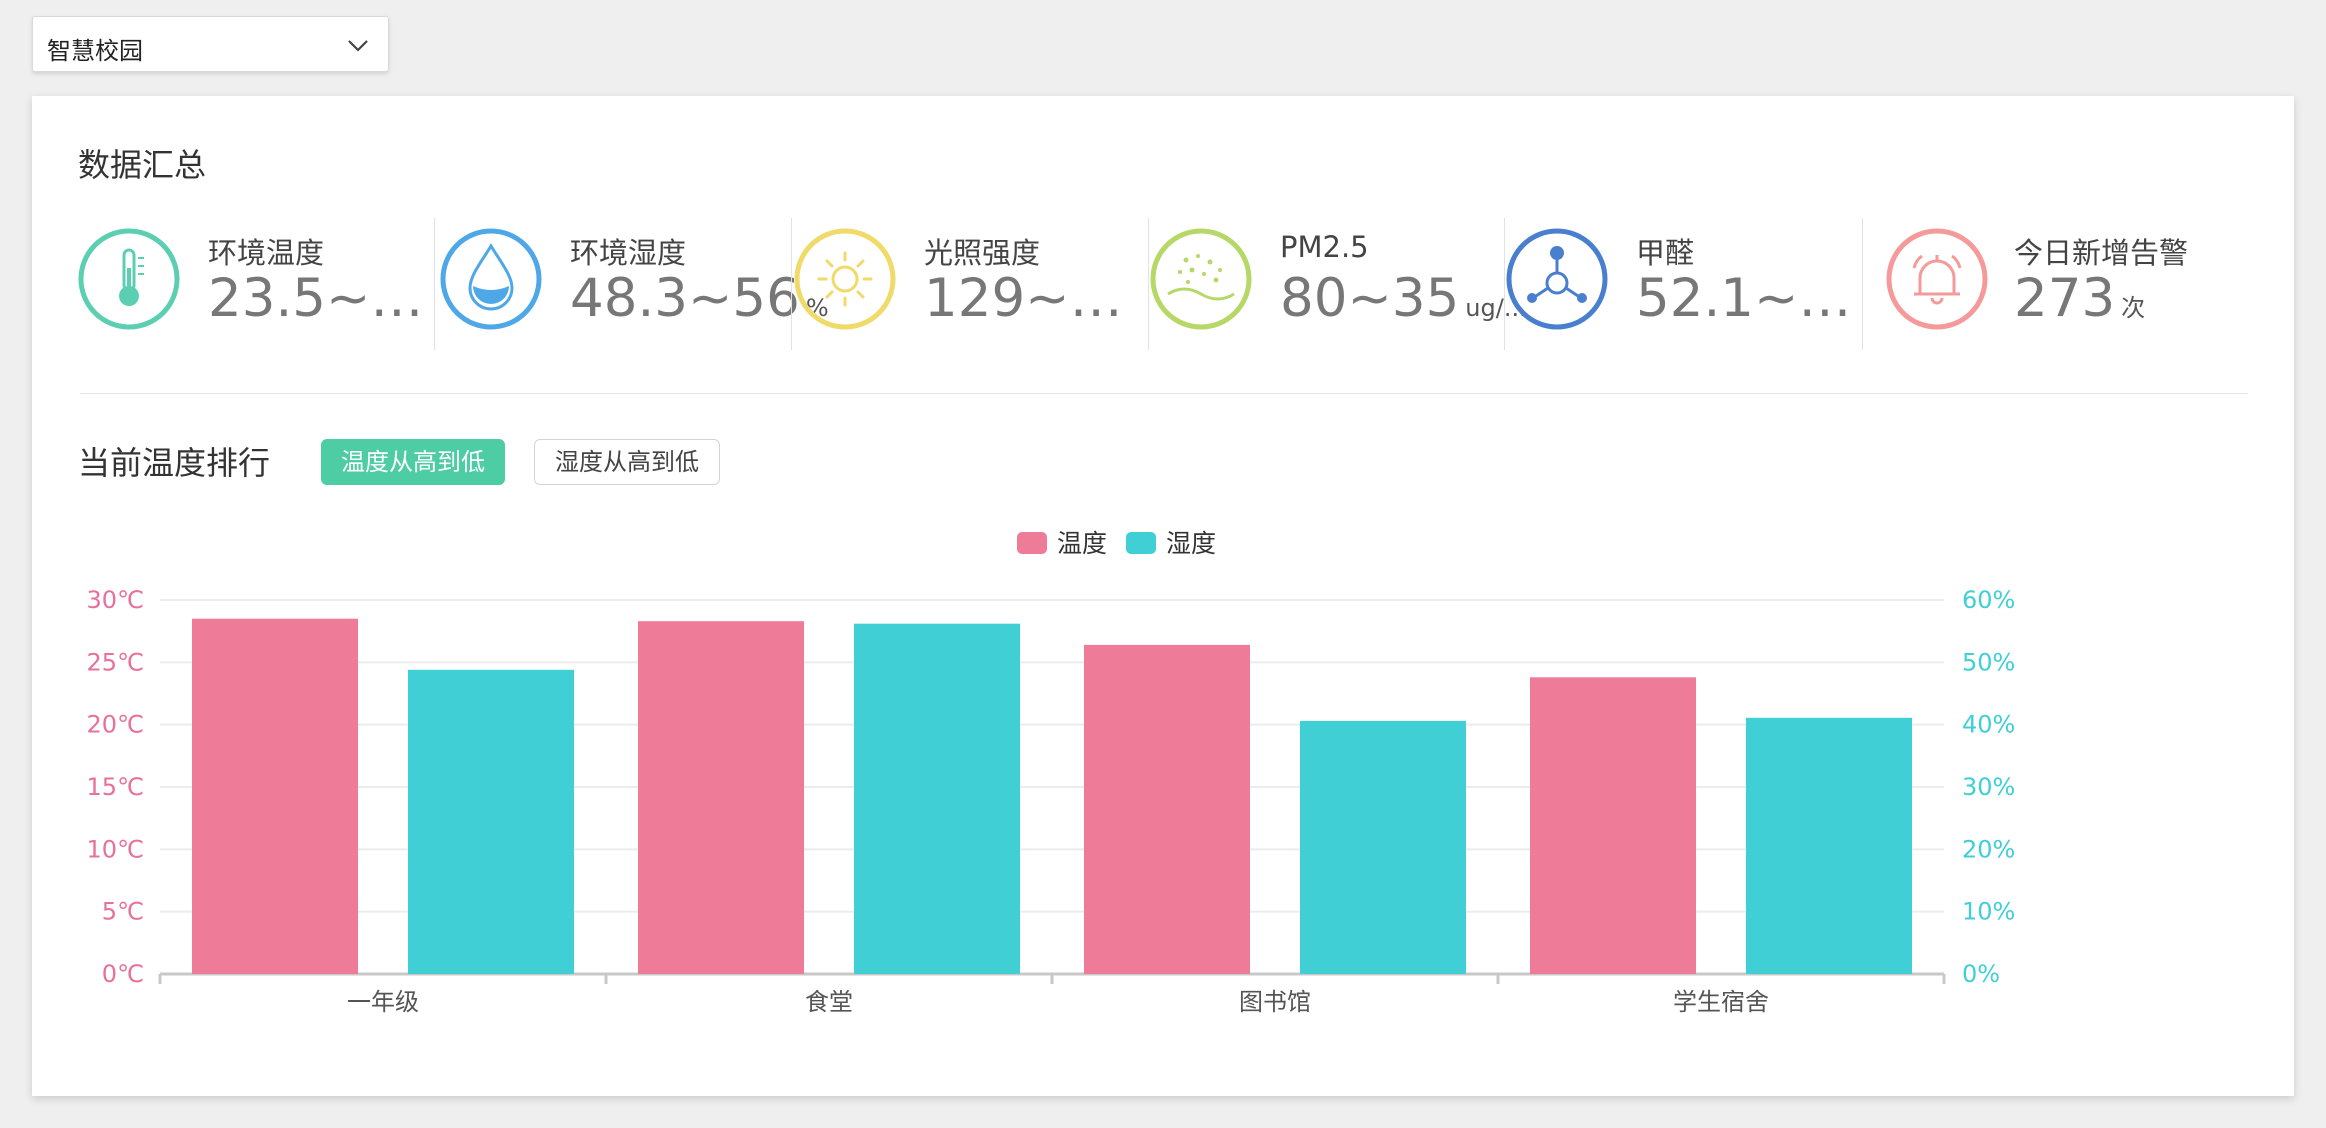 Image resolution: width=2326 pixels, height=1128 pixels. I want to click on y-right-tick-label: 40%, so click(1988, 725).